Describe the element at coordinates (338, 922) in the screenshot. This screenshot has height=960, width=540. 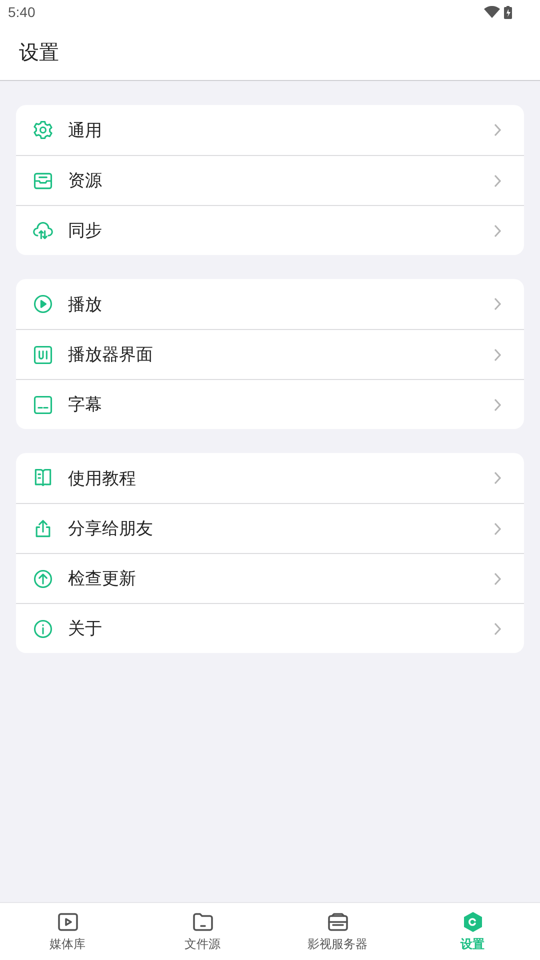
I see `server-icon` at that location.